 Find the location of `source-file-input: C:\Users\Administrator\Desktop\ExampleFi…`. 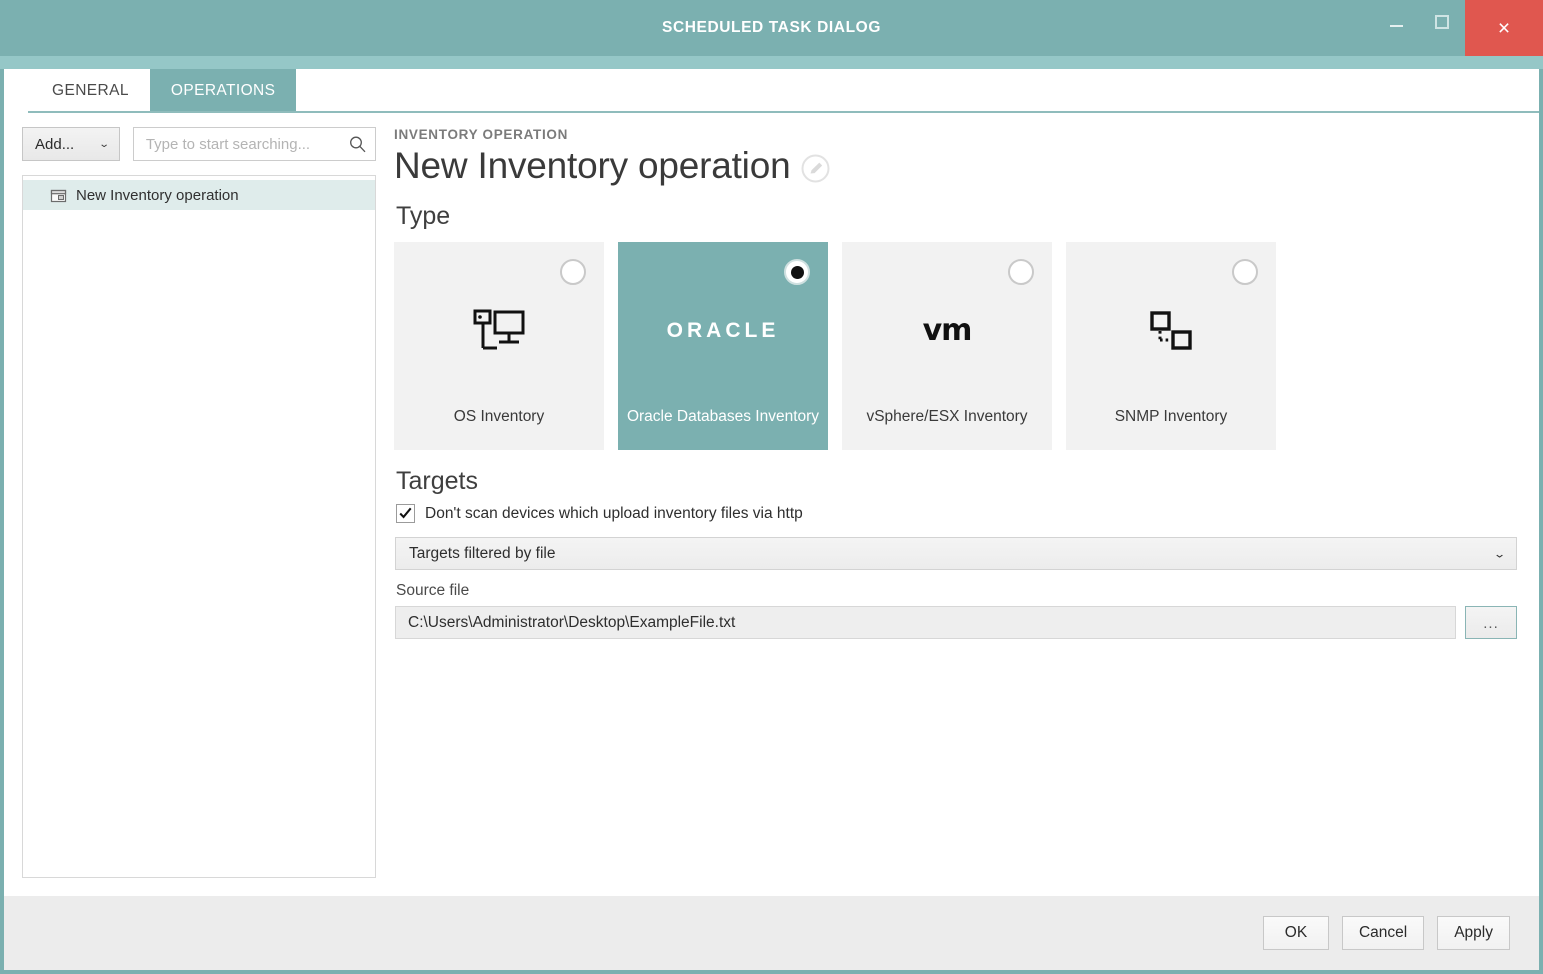

source-file-input: C:\Users\Administrator\Desktop\ExampleFi… is located at coordinates (925, 623).